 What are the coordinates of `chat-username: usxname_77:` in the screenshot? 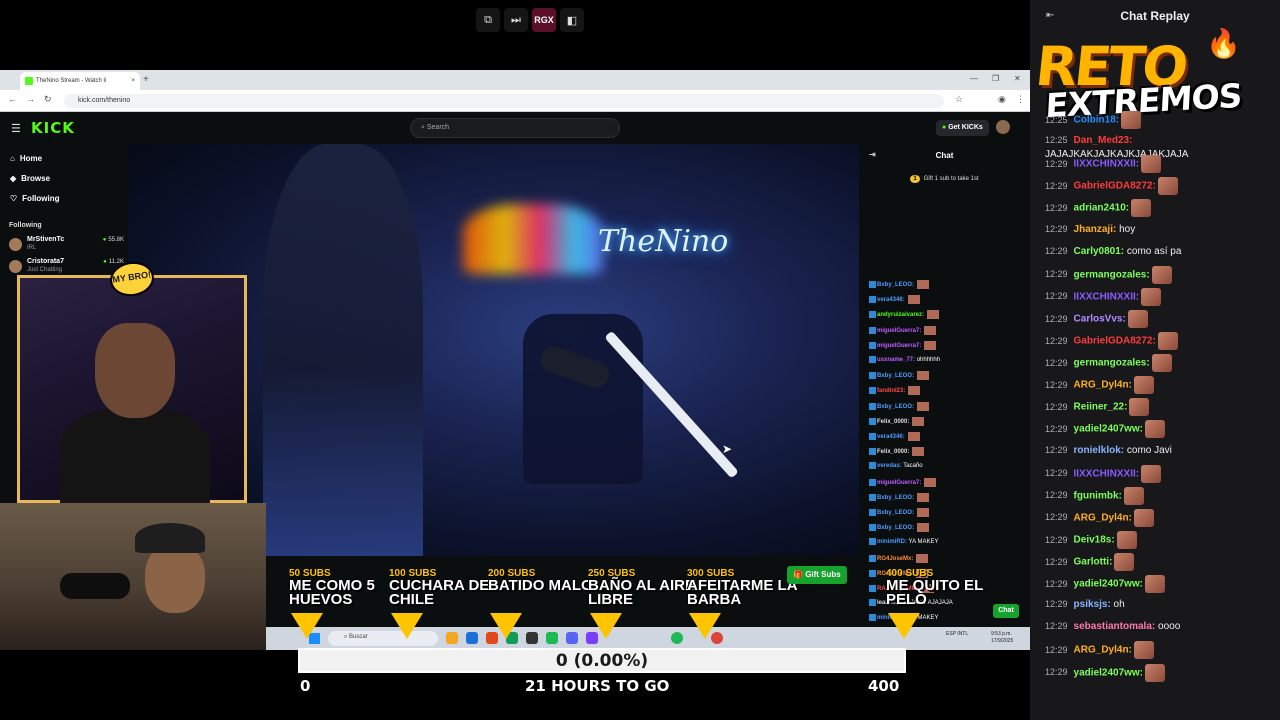 It's located at (896, 360).